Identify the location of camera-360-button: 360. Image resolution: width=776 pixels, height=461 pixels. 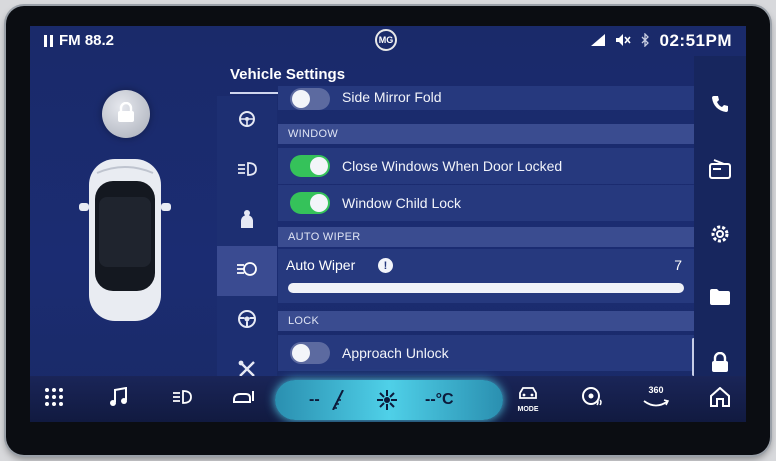
(656, 399).